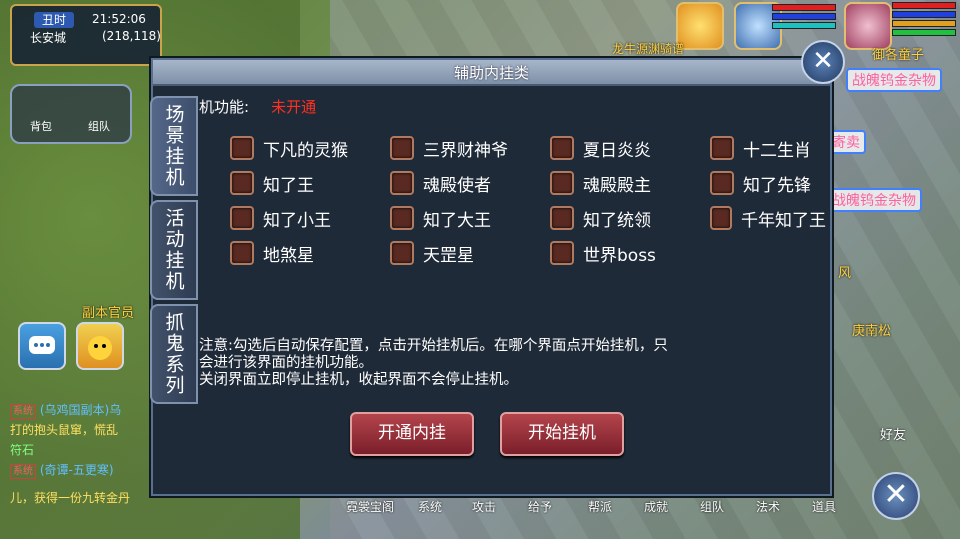 This screenshot has height=539, width=960. Describe the element at coordinates (430, 506) in the screenshot. I see `menu-system: 系统` at that location.